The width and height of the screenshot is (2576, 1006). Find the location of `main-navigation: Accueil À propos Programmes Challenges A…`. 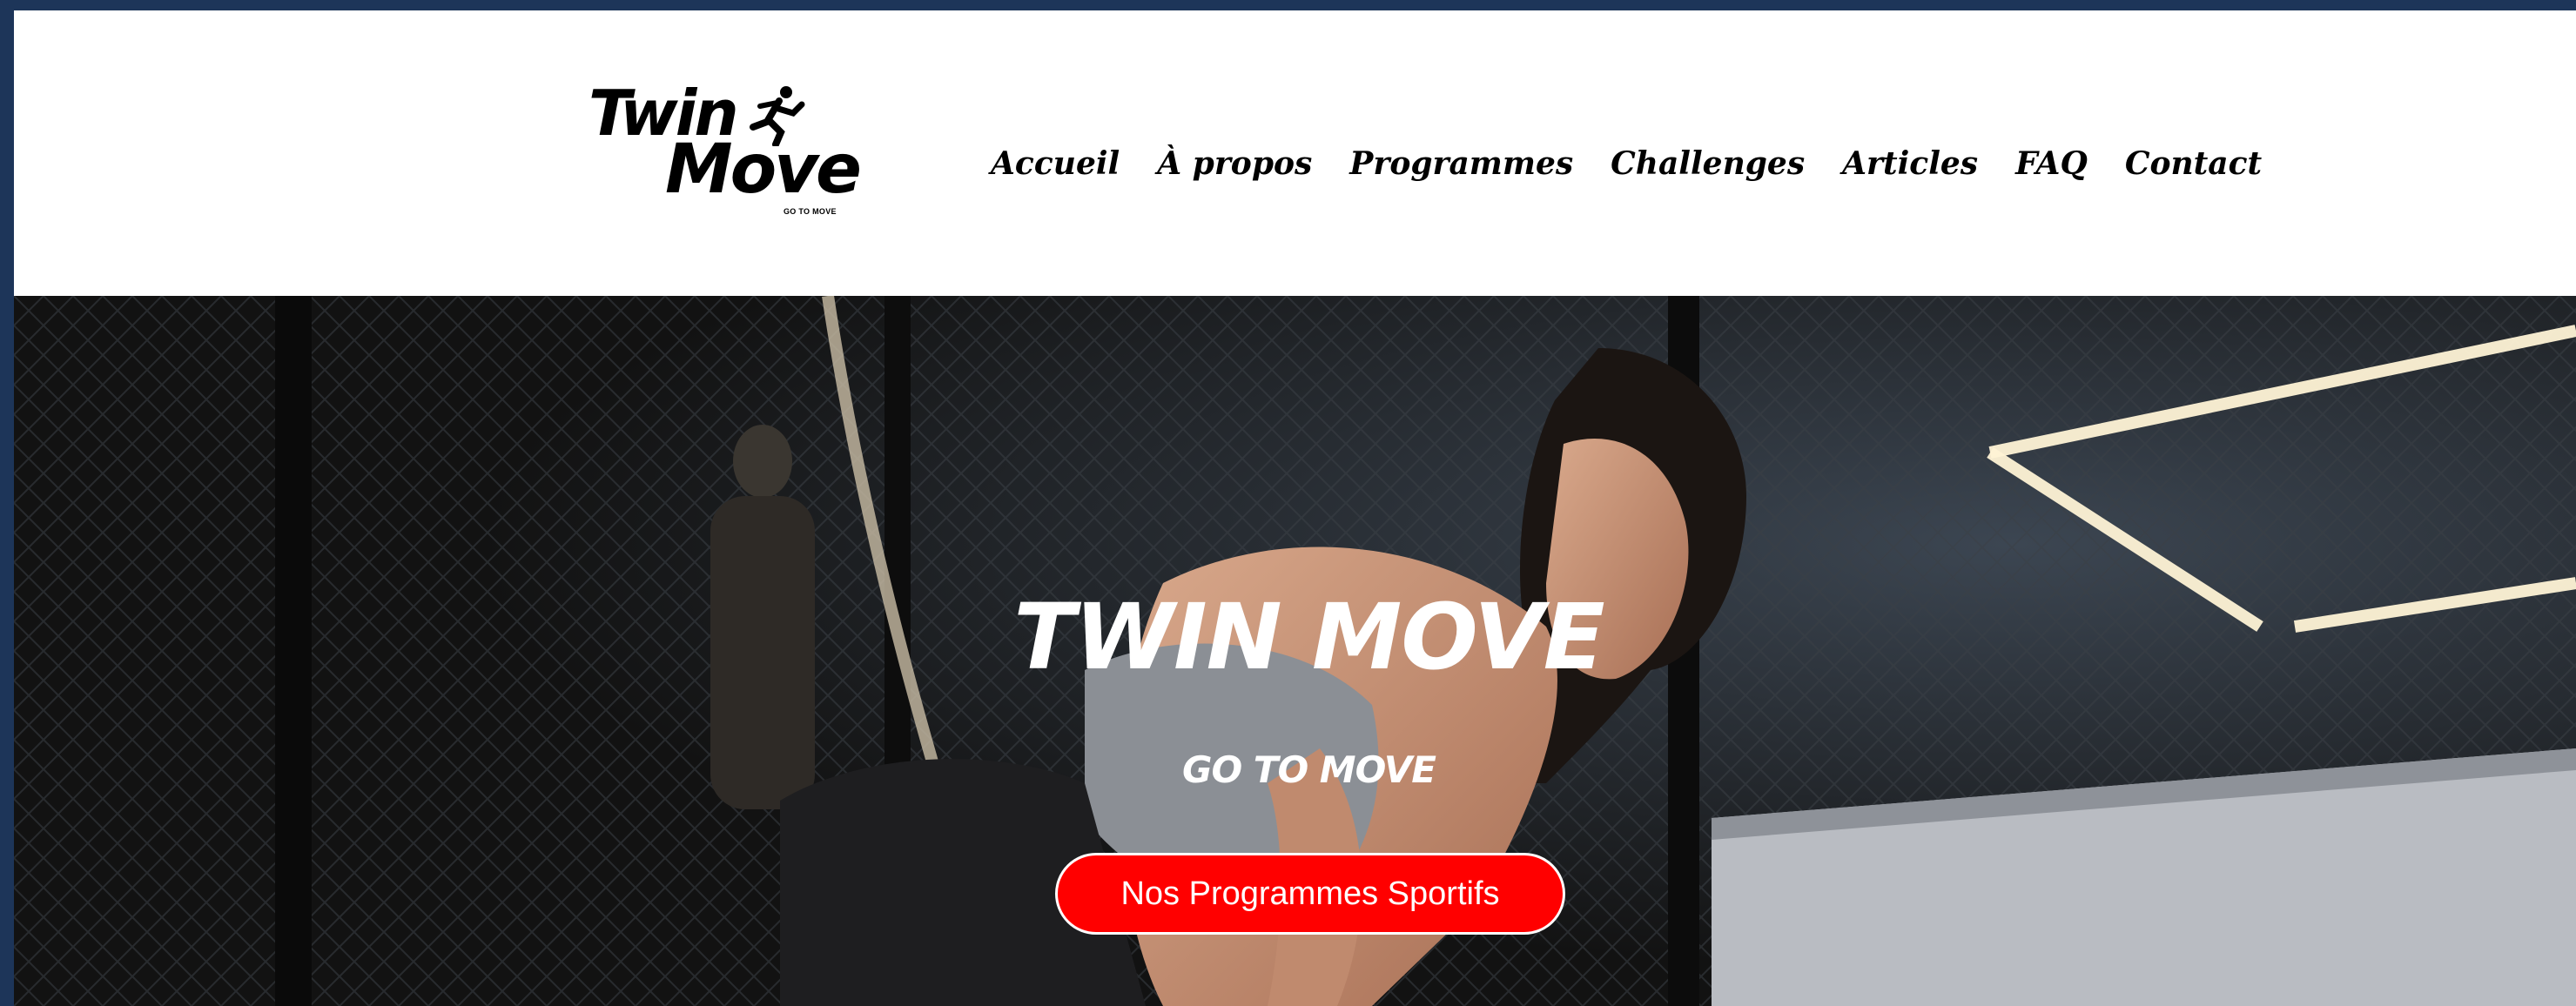

main-navigation: Accueil À propos Programmes Challenges A… is located at coordinates (1645, 163).